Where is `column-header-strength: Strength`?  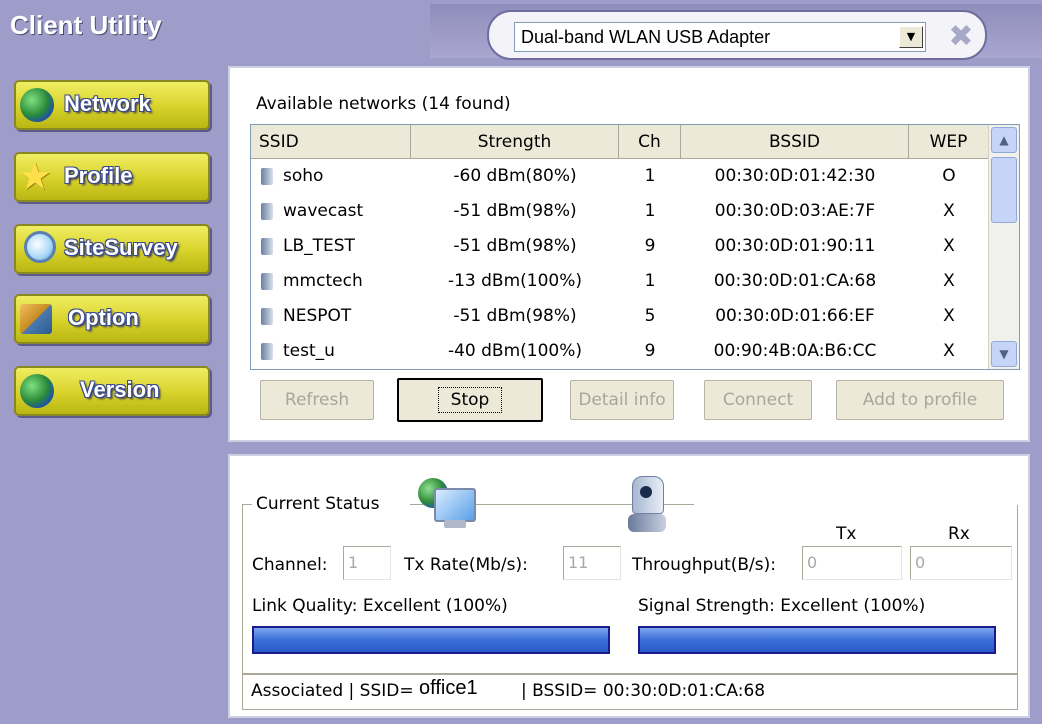 column-header-strength: Strength is located at coordinates (515, 142).